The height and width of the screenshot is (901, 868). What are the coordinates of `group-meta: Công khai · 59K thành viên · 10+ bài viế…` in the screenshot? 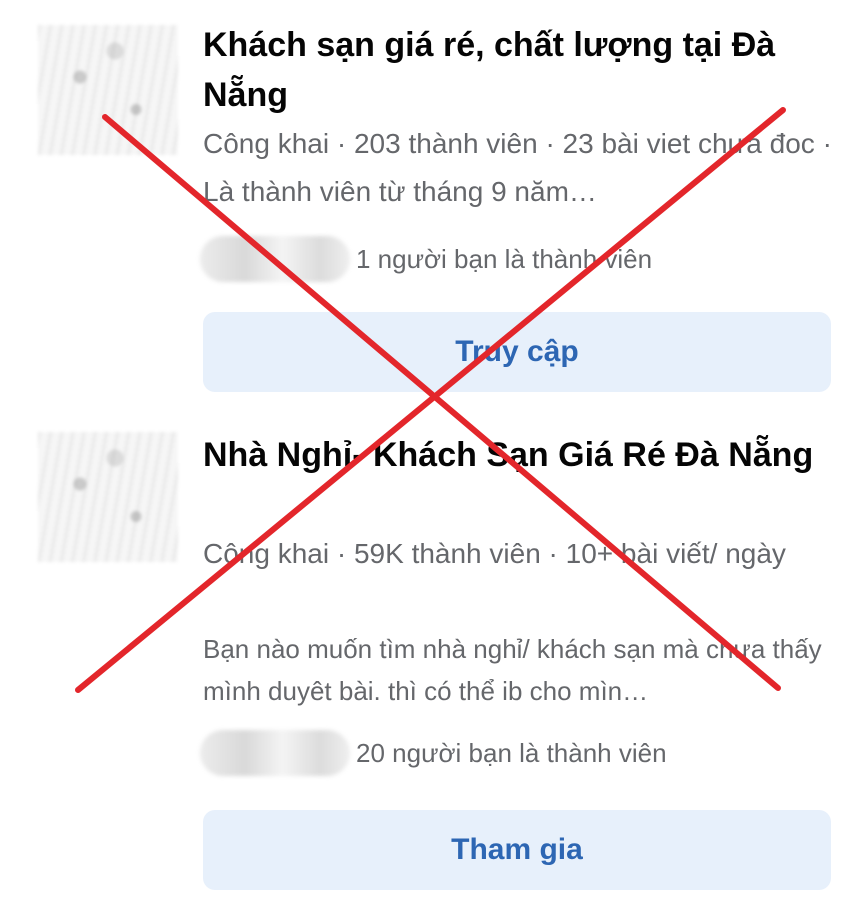 It's located at (494, 553).